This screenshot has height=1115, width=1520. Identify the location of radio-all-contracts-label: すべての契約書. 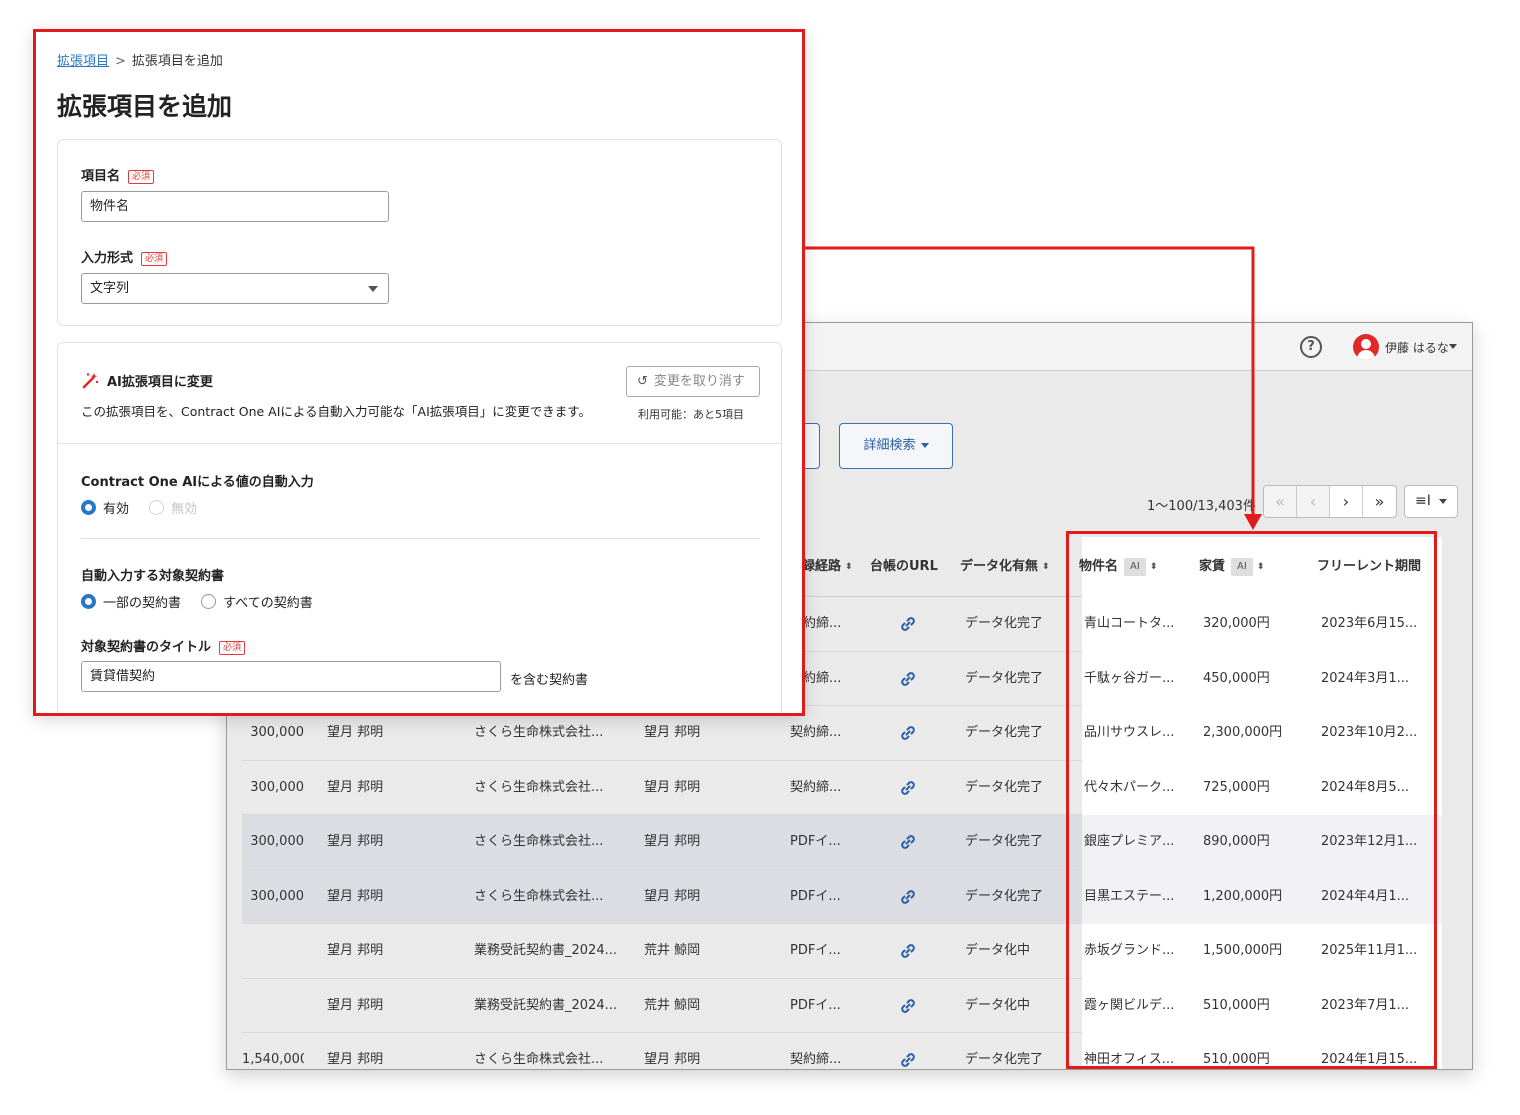
(268, 603).